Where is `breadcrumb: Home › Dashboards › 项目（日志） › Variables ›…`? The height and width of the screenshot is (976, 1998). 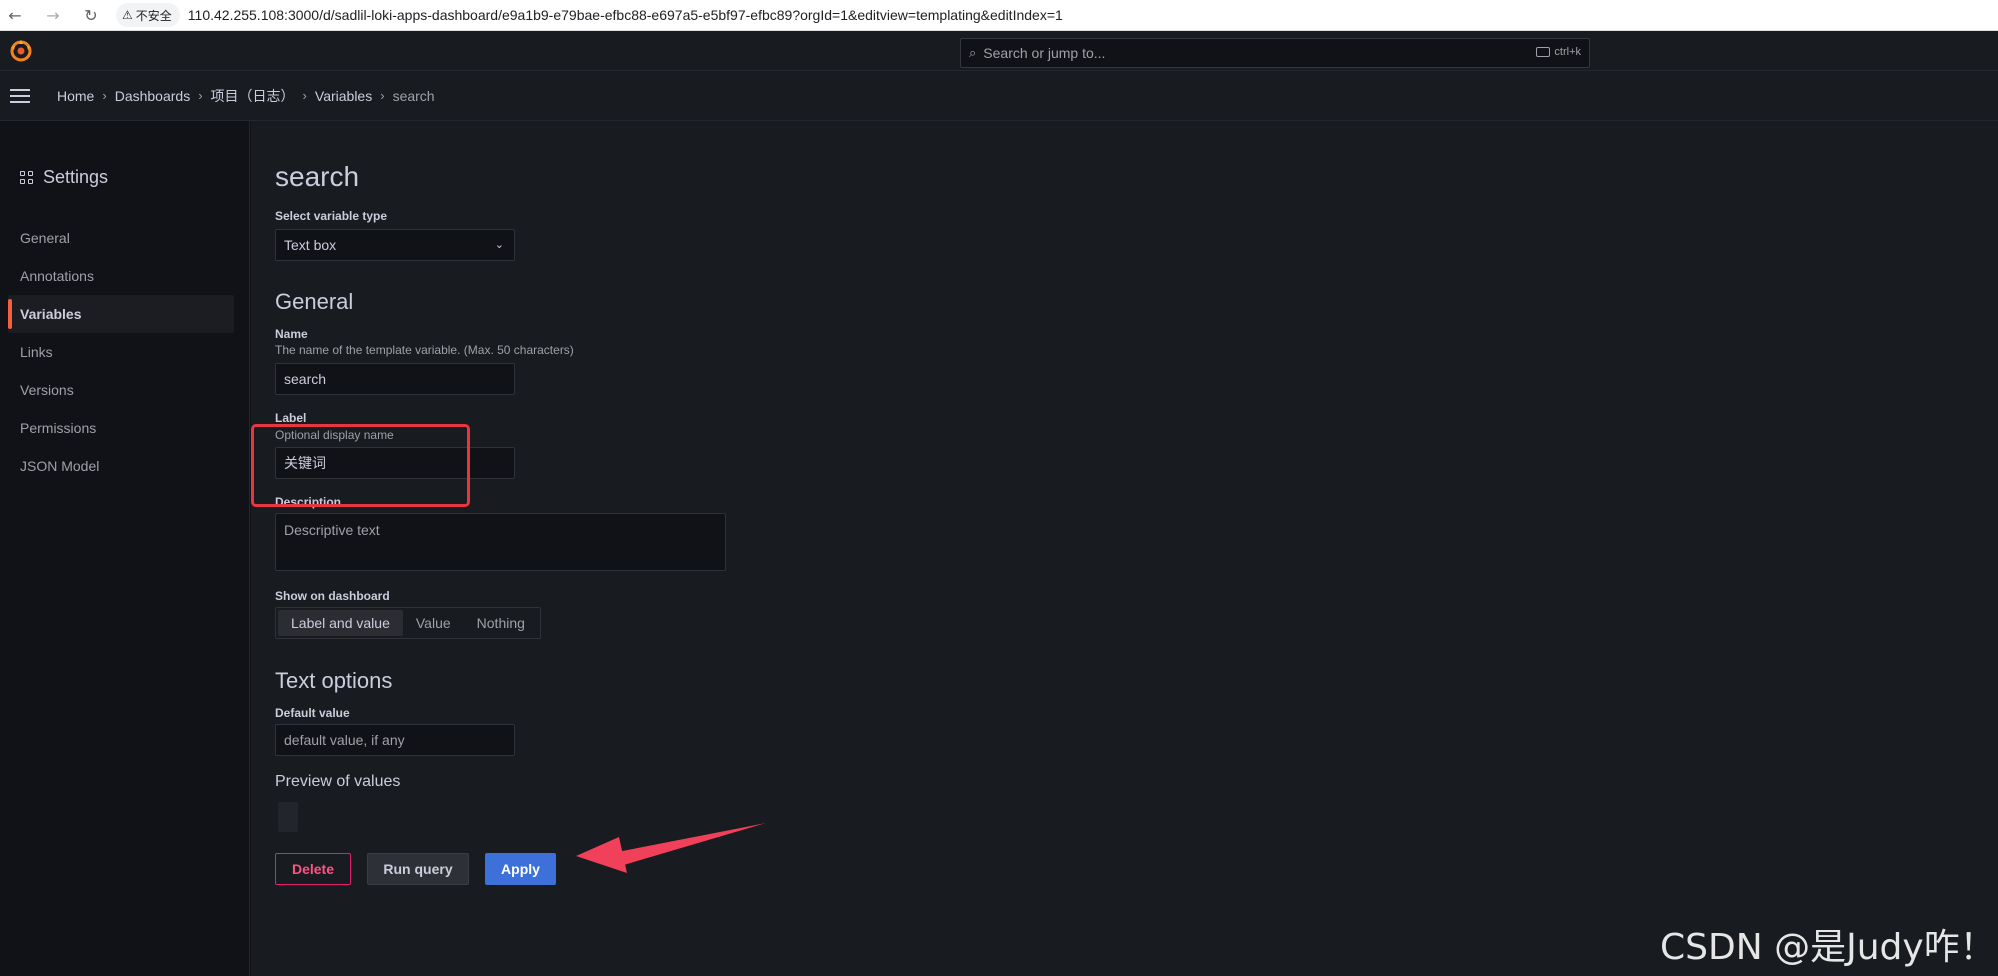 breadcrumb: Home › Dashboards › 项目（日志） › Variables ›… is located at coordinates (246, 96).